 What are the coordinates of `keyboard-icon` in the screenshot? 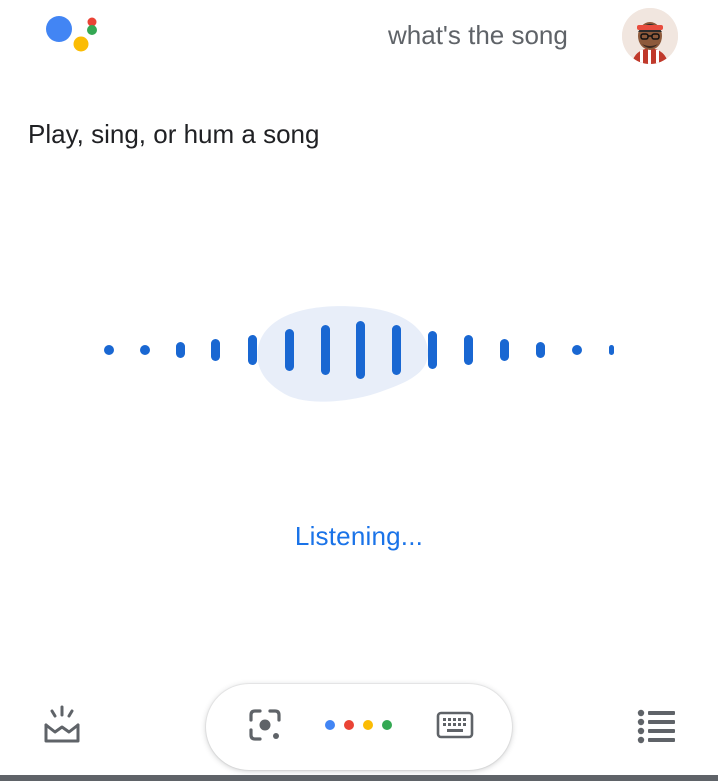 It's located at (455, 727).